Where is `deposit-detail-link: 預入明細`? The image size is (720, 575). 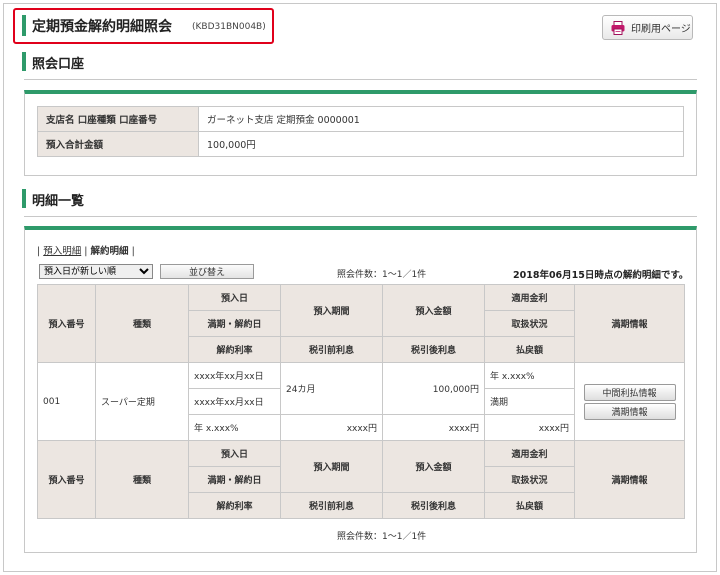 deposit-detail-link: 預入明細 is located at coordinates (62, 251).